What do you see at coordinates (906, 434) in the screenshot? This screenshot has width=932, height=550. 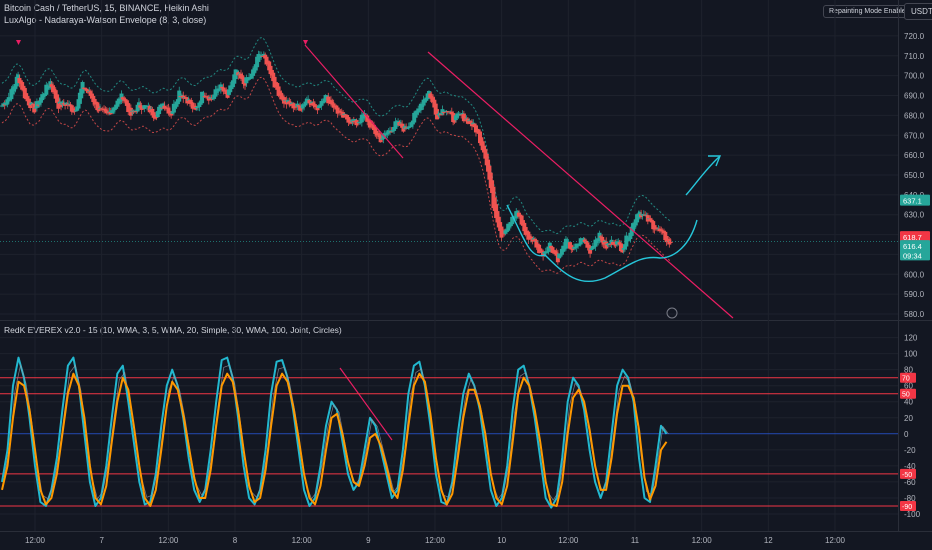 I see `osc-axis-label: 0` at bounding box center [906, 434].